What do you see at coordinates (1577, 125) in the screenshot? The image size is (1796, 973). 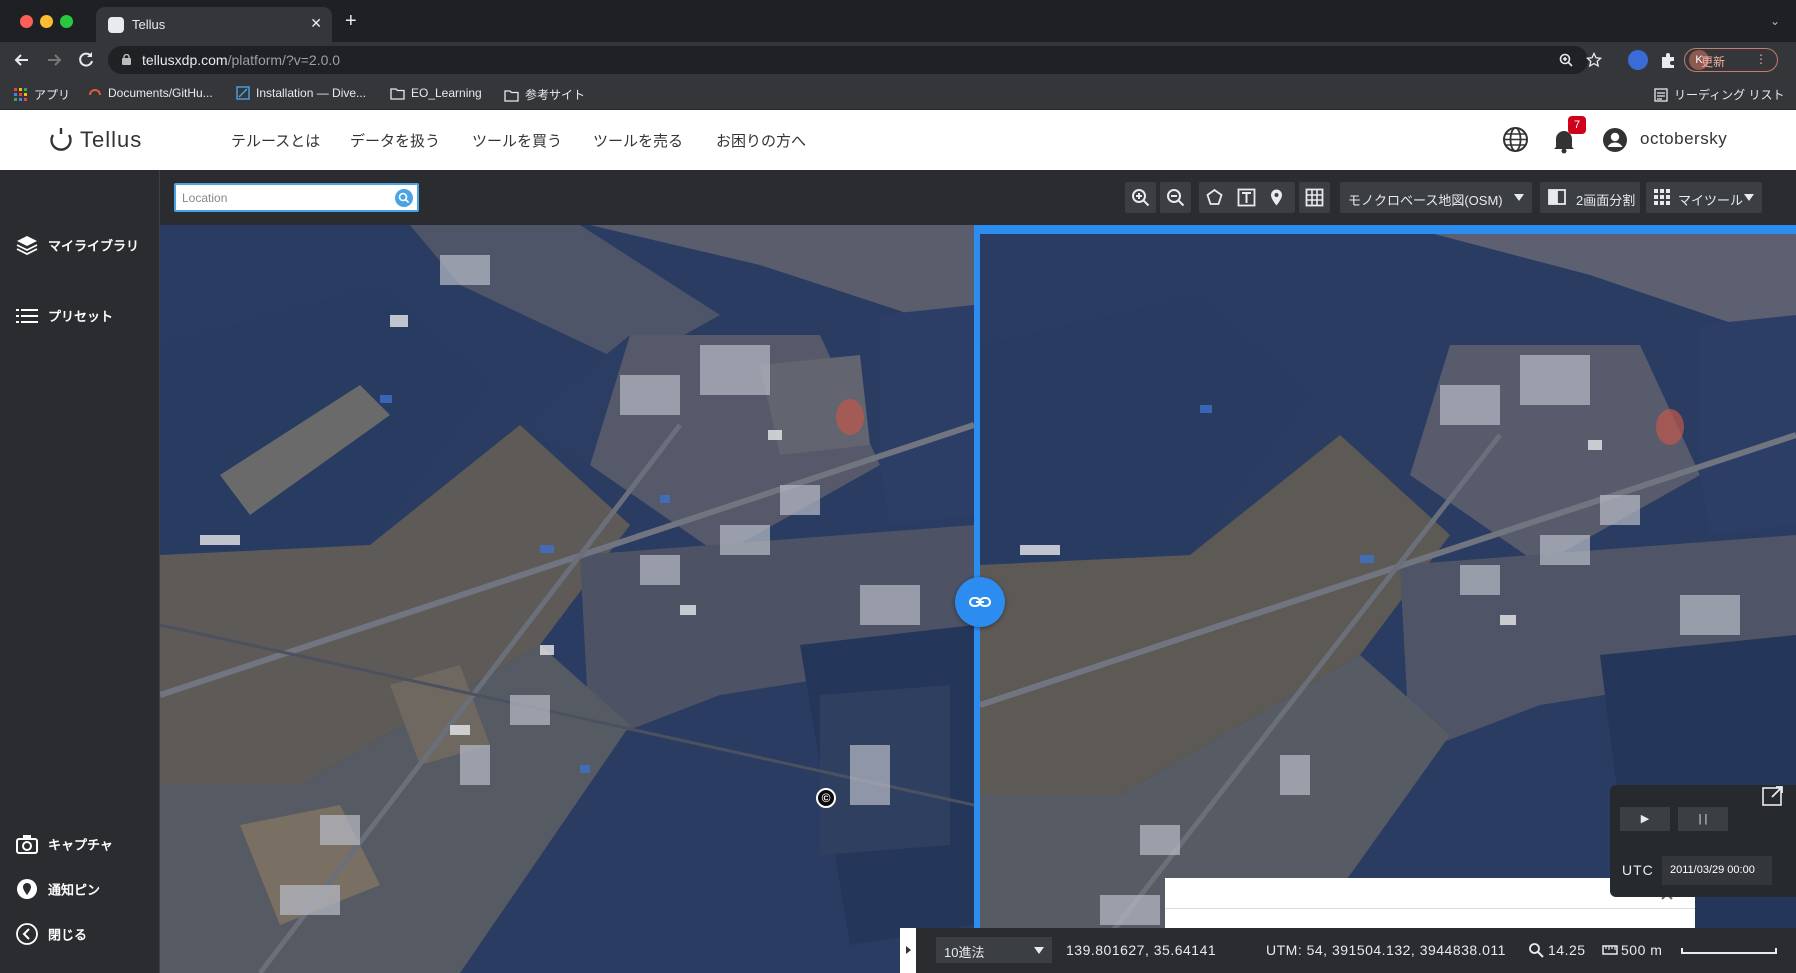 I see `notification-badge: 7` at bounding box center [1577, 125].